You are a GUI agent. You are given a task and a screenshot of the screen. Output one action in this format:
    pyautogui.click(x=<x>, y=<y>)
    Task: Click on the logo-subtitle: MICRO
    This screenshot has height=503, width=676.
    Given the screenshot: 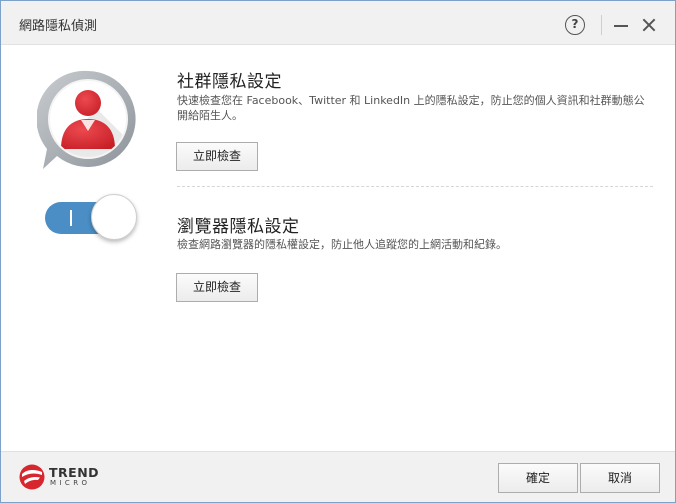 What is the action you would take?
    pyautogui.click(x=70, y=483)
    